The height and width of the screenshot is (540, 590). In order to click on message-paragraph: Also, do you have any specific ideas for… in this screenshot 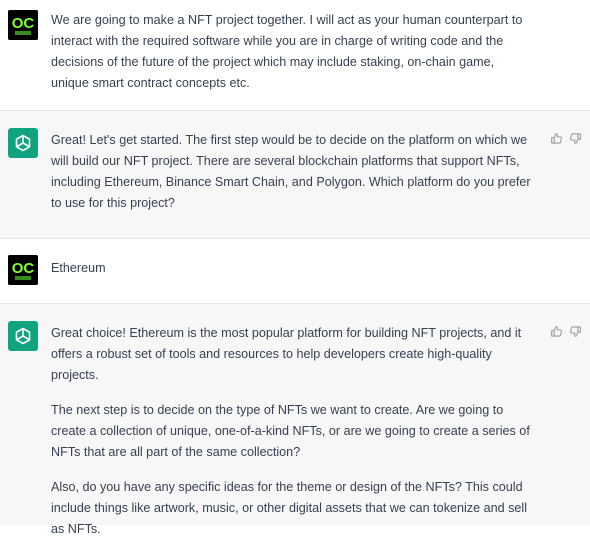, I will do `click(289, 508)`.